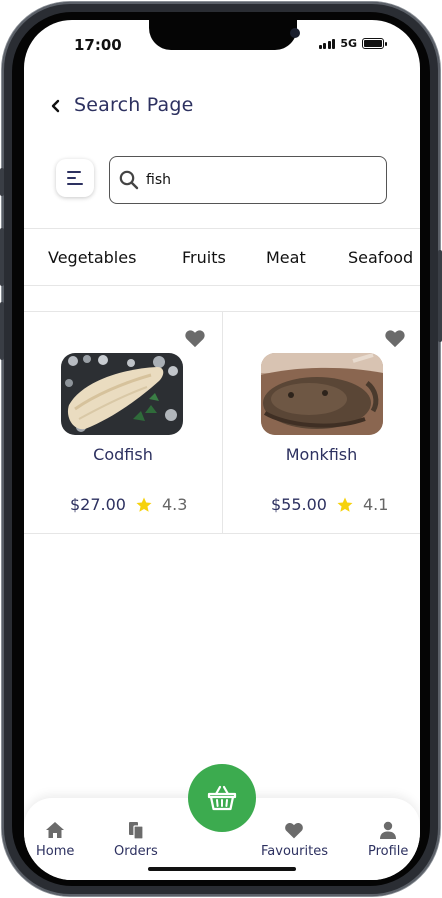 The height and width of the screenshot is (898, 442). Describe the element at coordinates (98, 504) in the screenshot. I see `product-price: $27.00` at that location.